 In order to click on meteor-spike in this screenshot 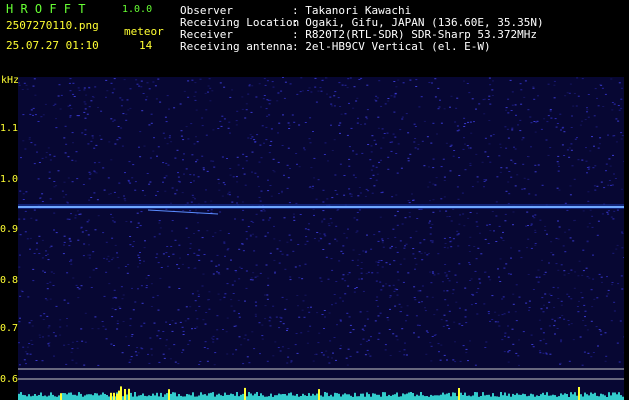, I will do `click(245, 393)`.